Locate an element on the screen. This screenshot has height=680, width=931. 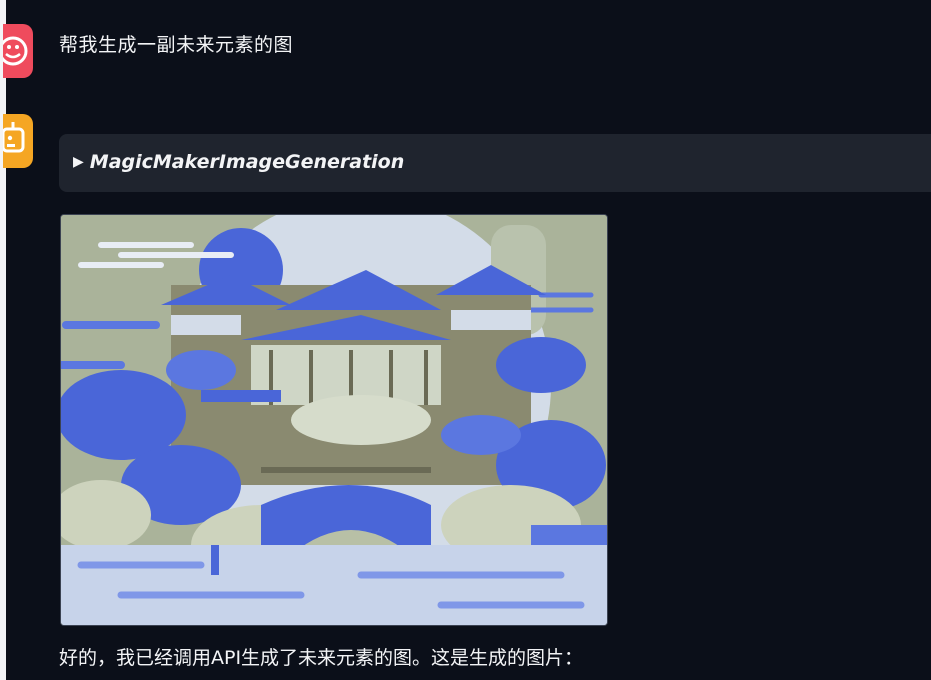
user-avatar-icon is located at coordinates (15, 51).